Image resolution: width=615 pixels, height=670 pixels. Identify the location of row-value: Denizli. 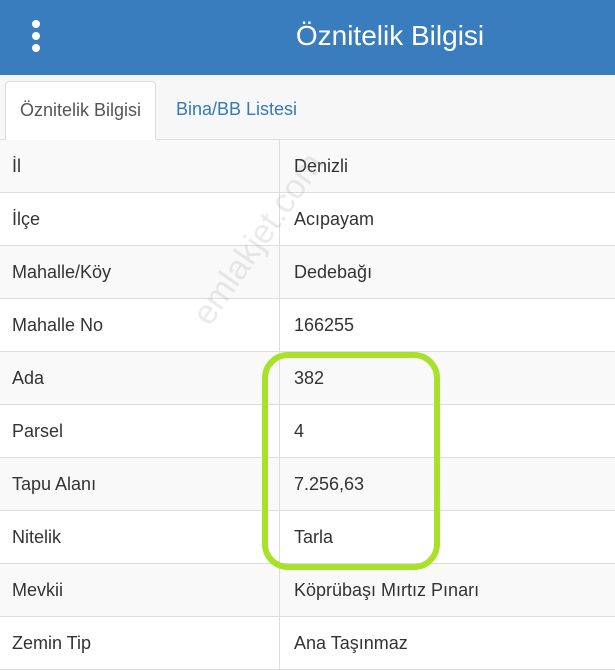
(321, 166).